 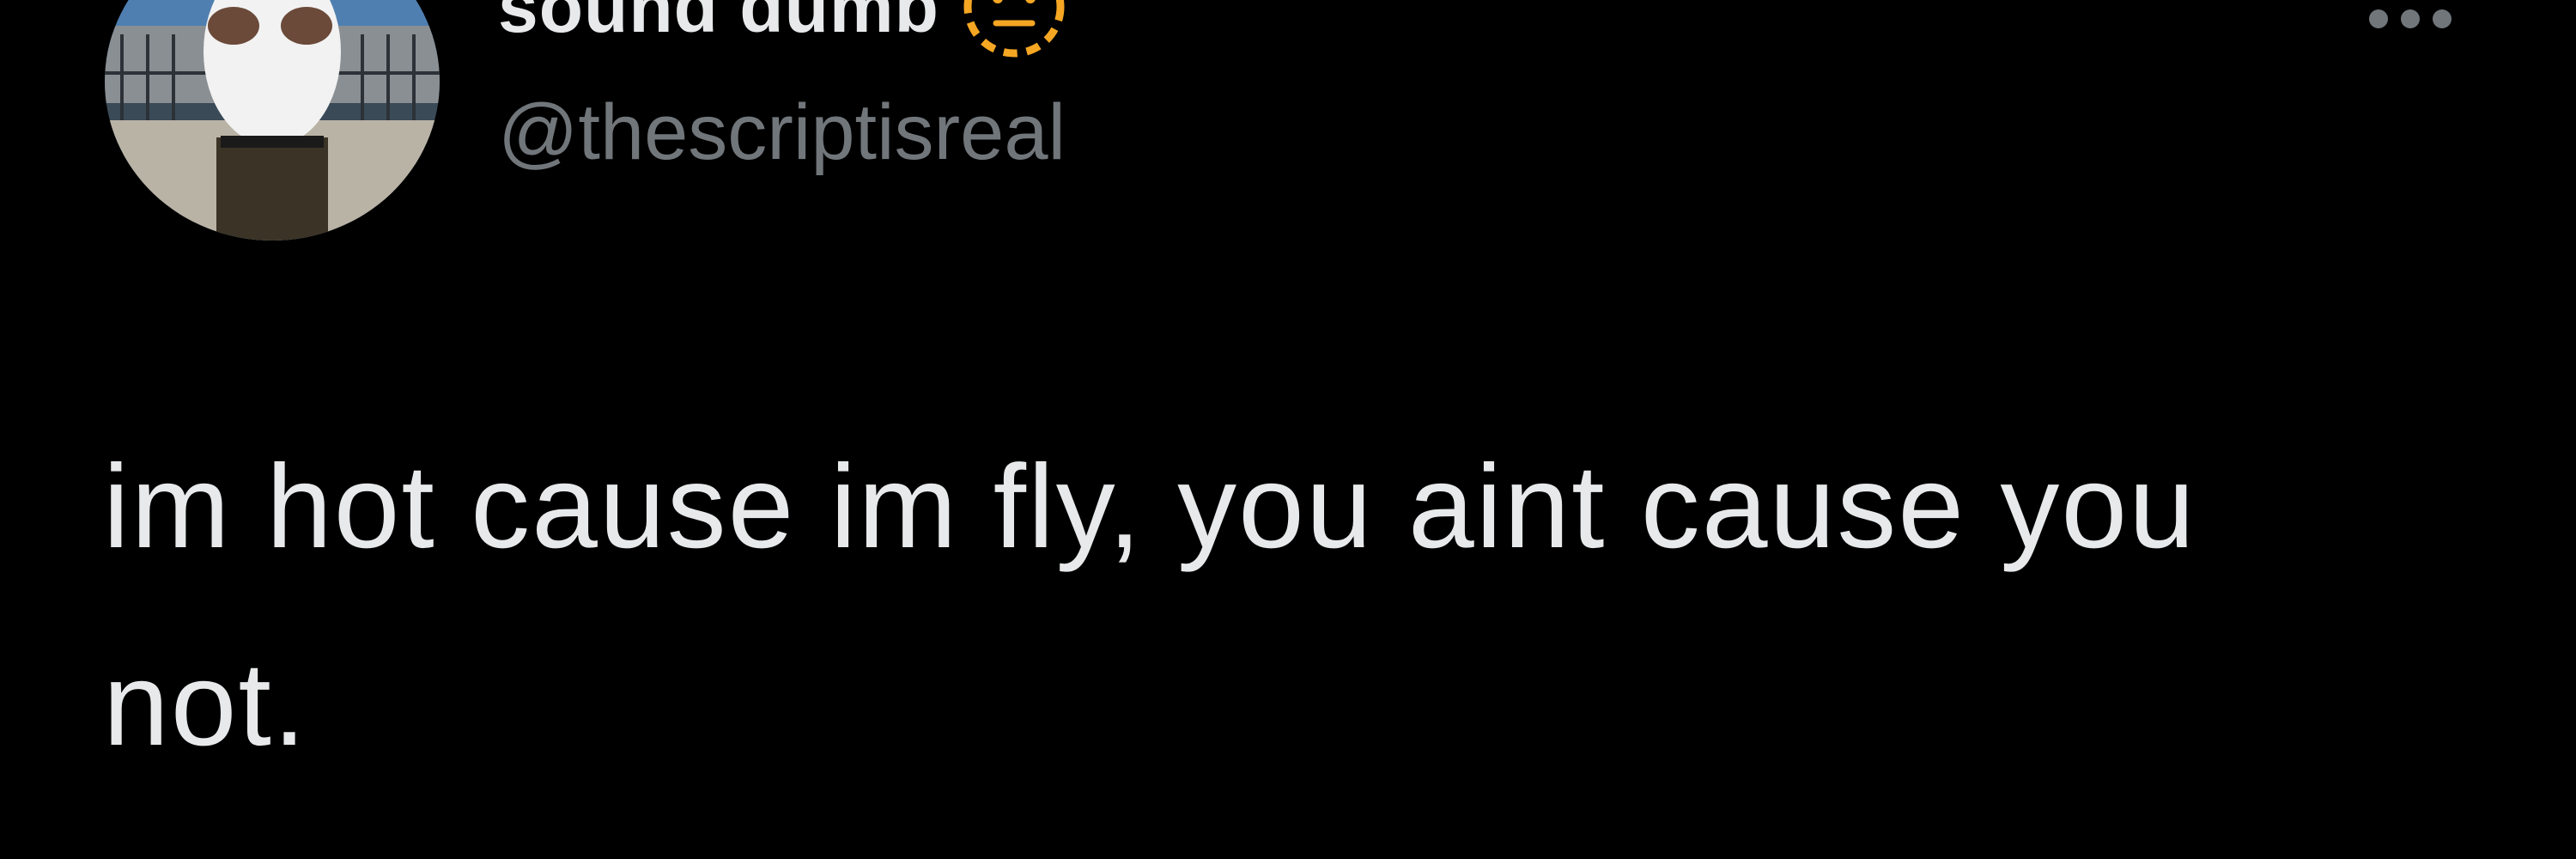 I want to click on avatar, so click(x=272, y=121).